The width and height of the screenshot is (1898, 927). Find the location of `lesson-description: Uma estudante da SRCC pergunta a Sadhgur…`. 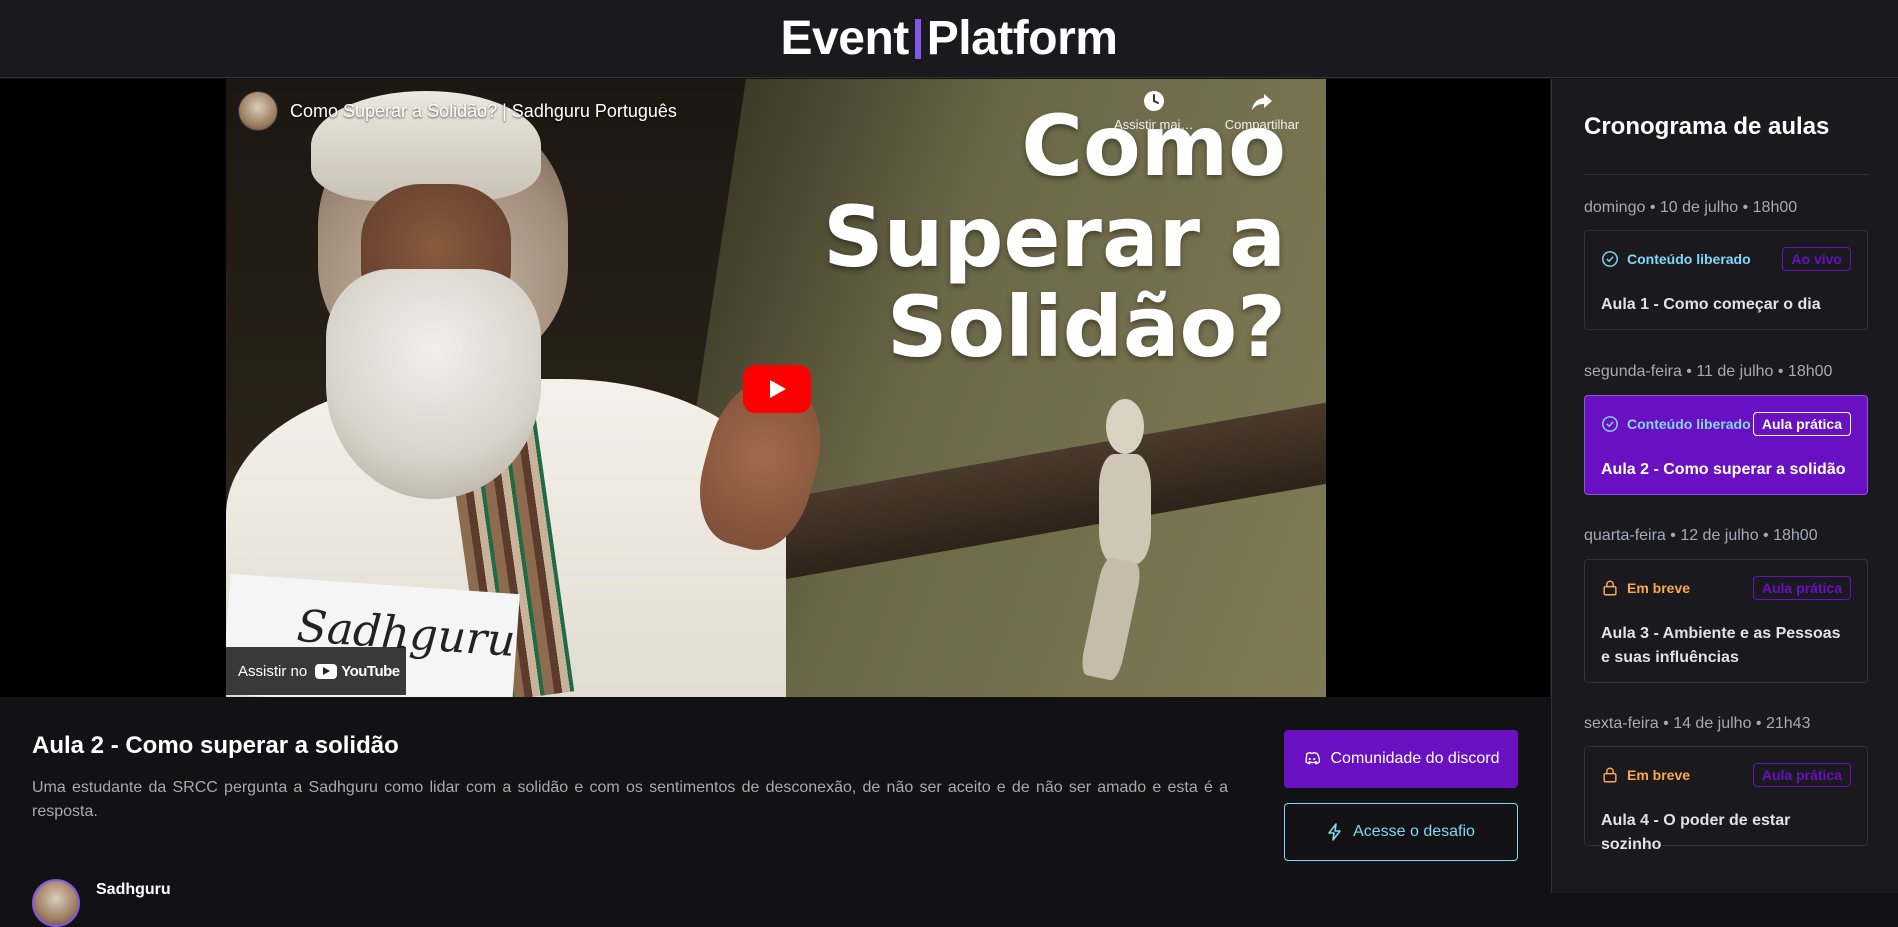

lesson-description: Uma estudante da SRCC pergunta a Sadhgur… is located at coordinates (630, 799).